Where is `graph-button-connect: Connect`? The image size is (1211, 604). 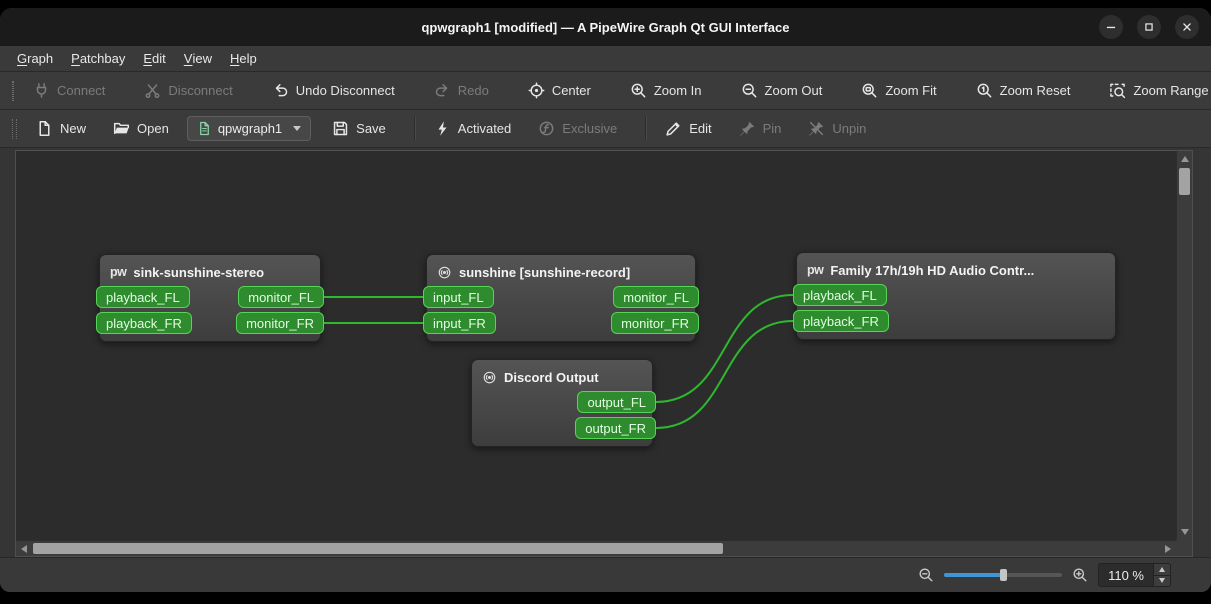 graph-button-connect: Connect is located at coordinates (69, 90).